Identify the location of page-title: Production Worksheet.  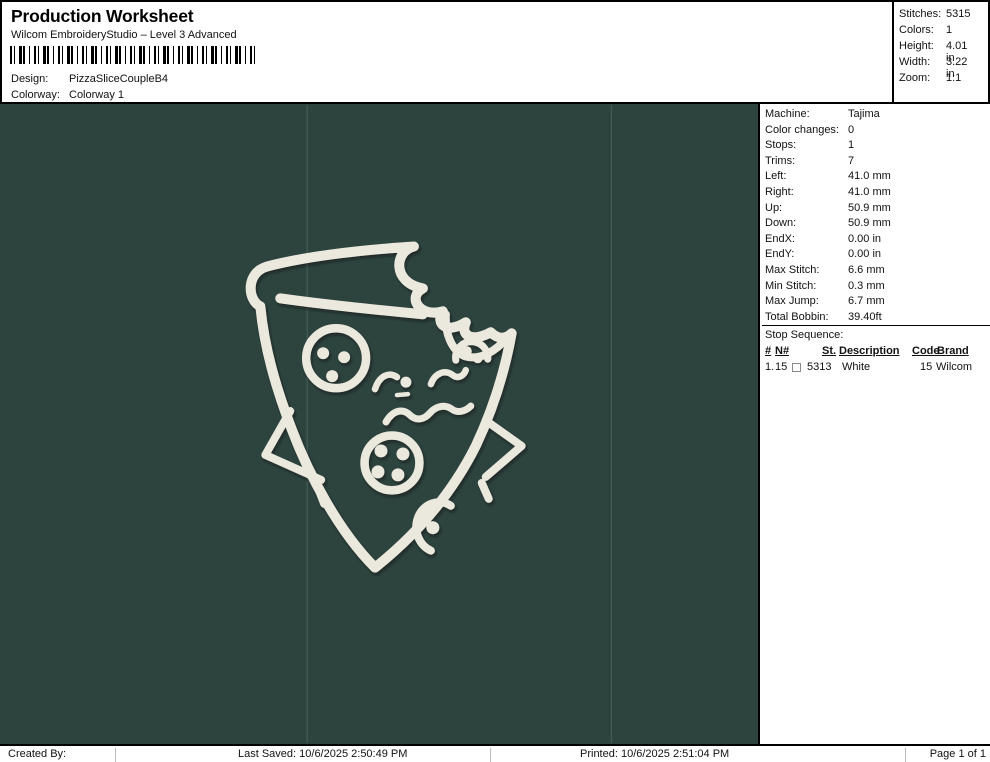
(102, 16).